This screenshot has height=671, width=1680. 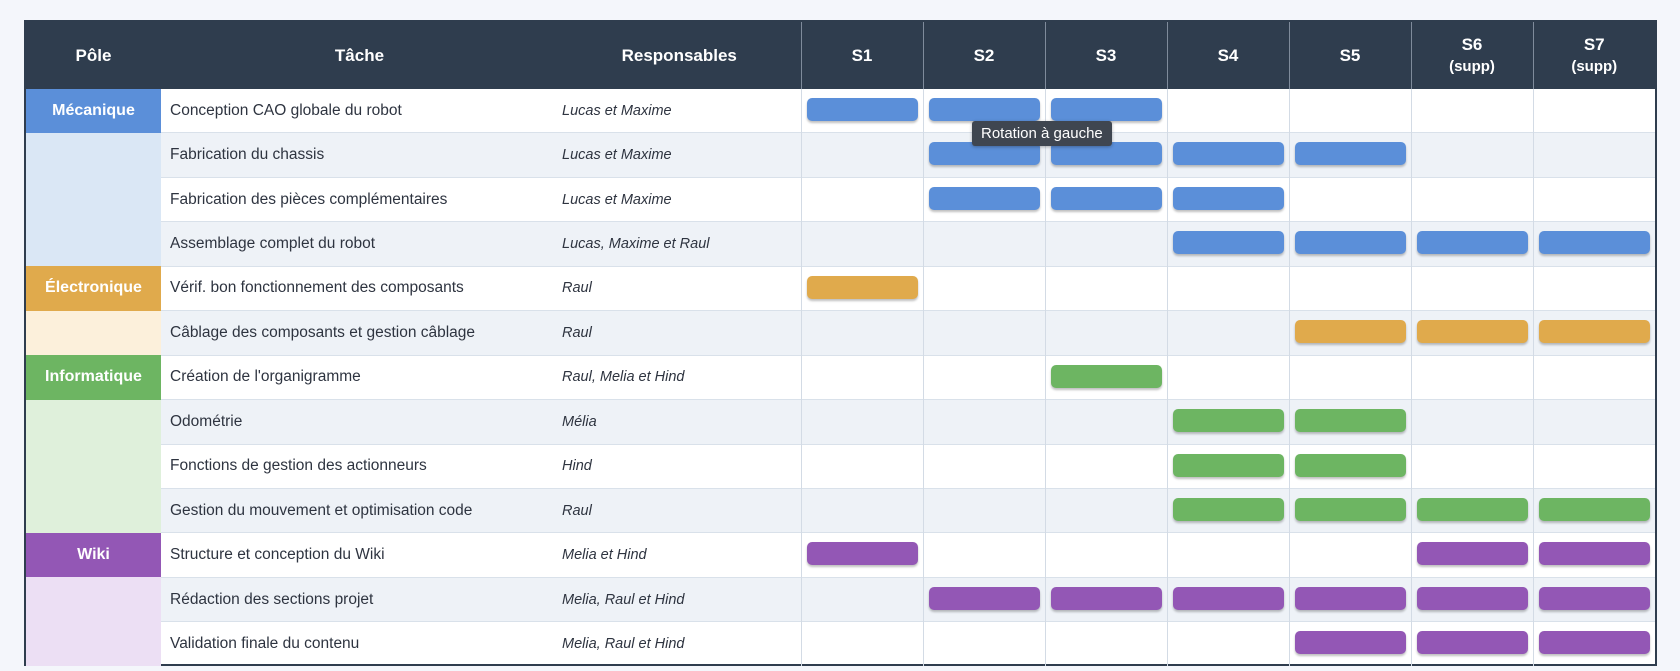 I want to click on header-week: S6 (supp), so click(x=1471, y=55).